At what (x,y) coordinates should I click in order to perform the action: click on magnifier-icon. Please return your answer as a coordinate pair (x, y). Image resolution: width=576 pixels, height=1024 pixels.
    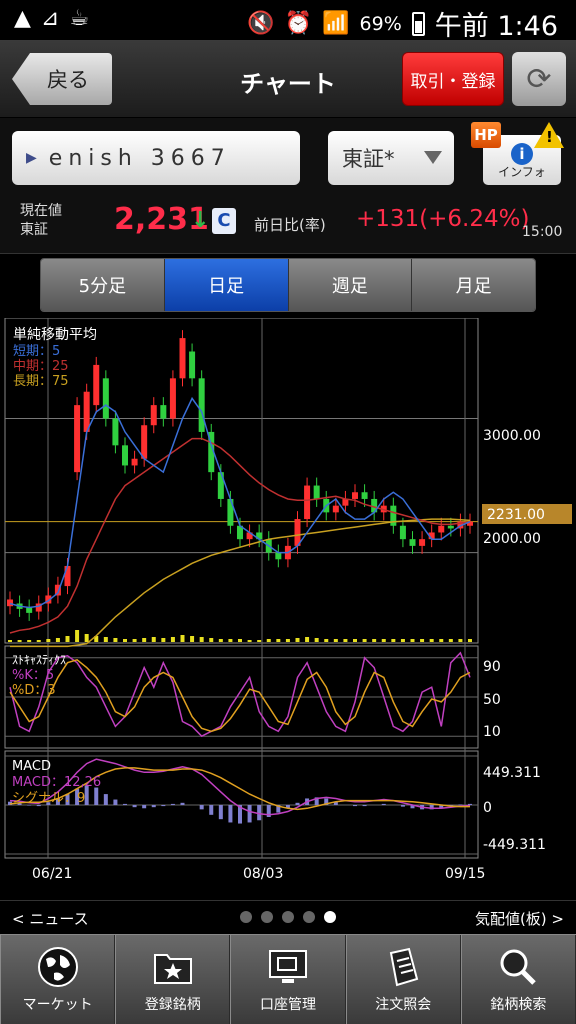
    Looking at the image, I should click on (518, 967).